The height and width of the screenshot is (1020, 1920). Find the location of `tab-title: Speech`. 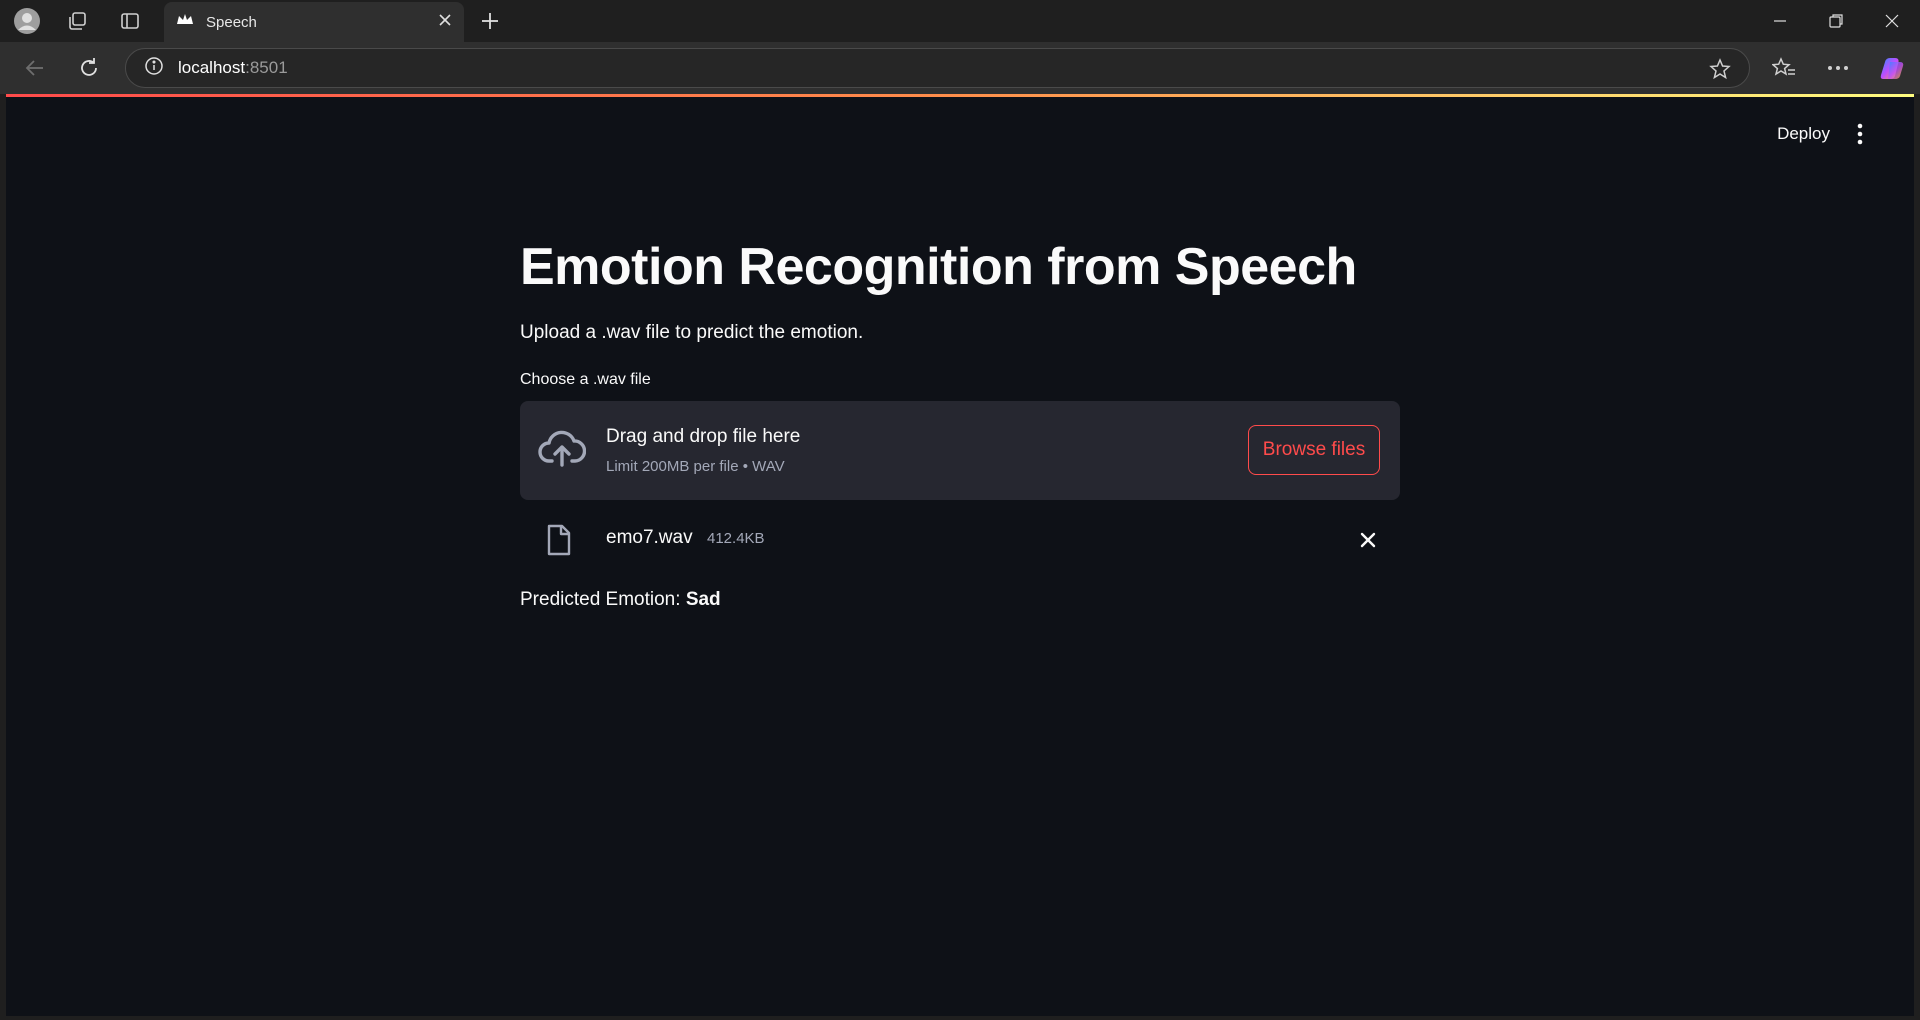

tab-title: Speech is located at coordinates (231, 22).